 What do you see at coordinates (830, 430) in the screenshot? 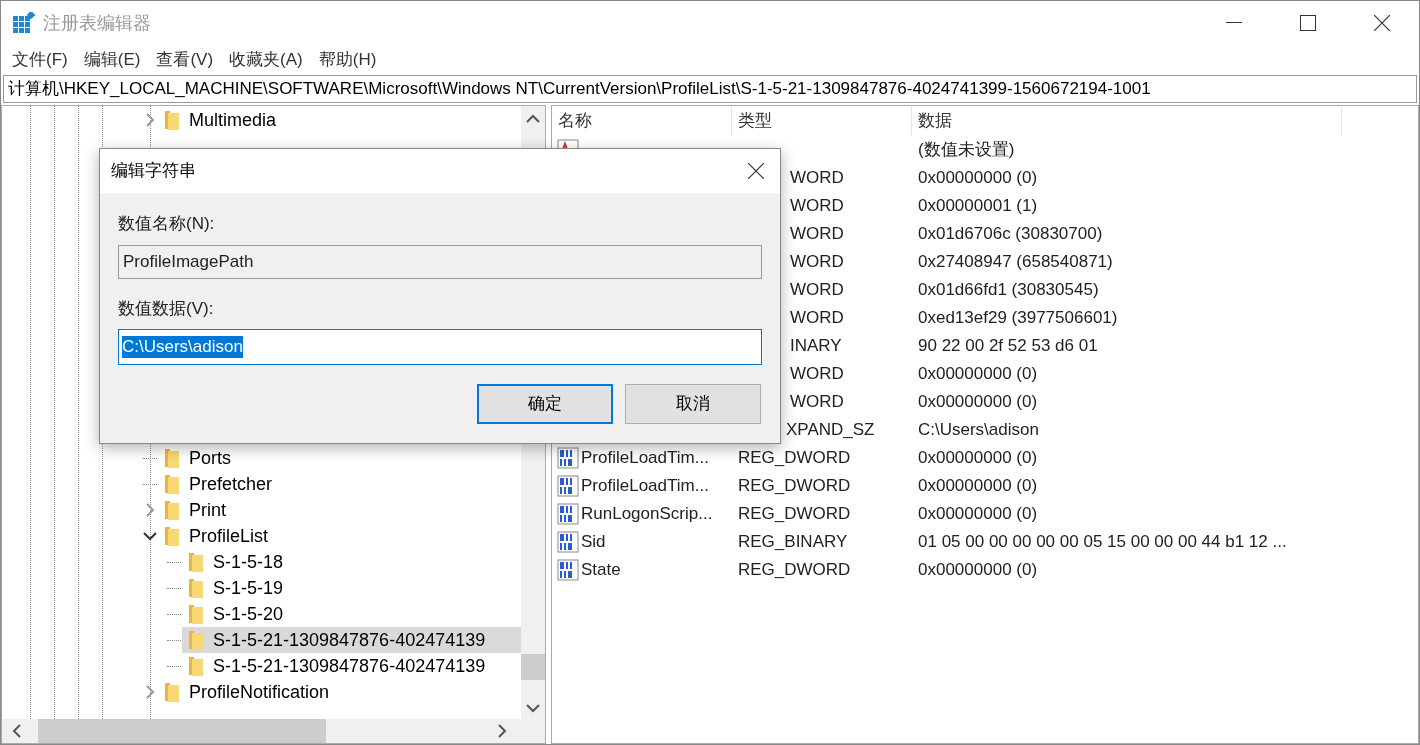
I see `value-type: XPAND_SZ` at bounding box center [830, 430].